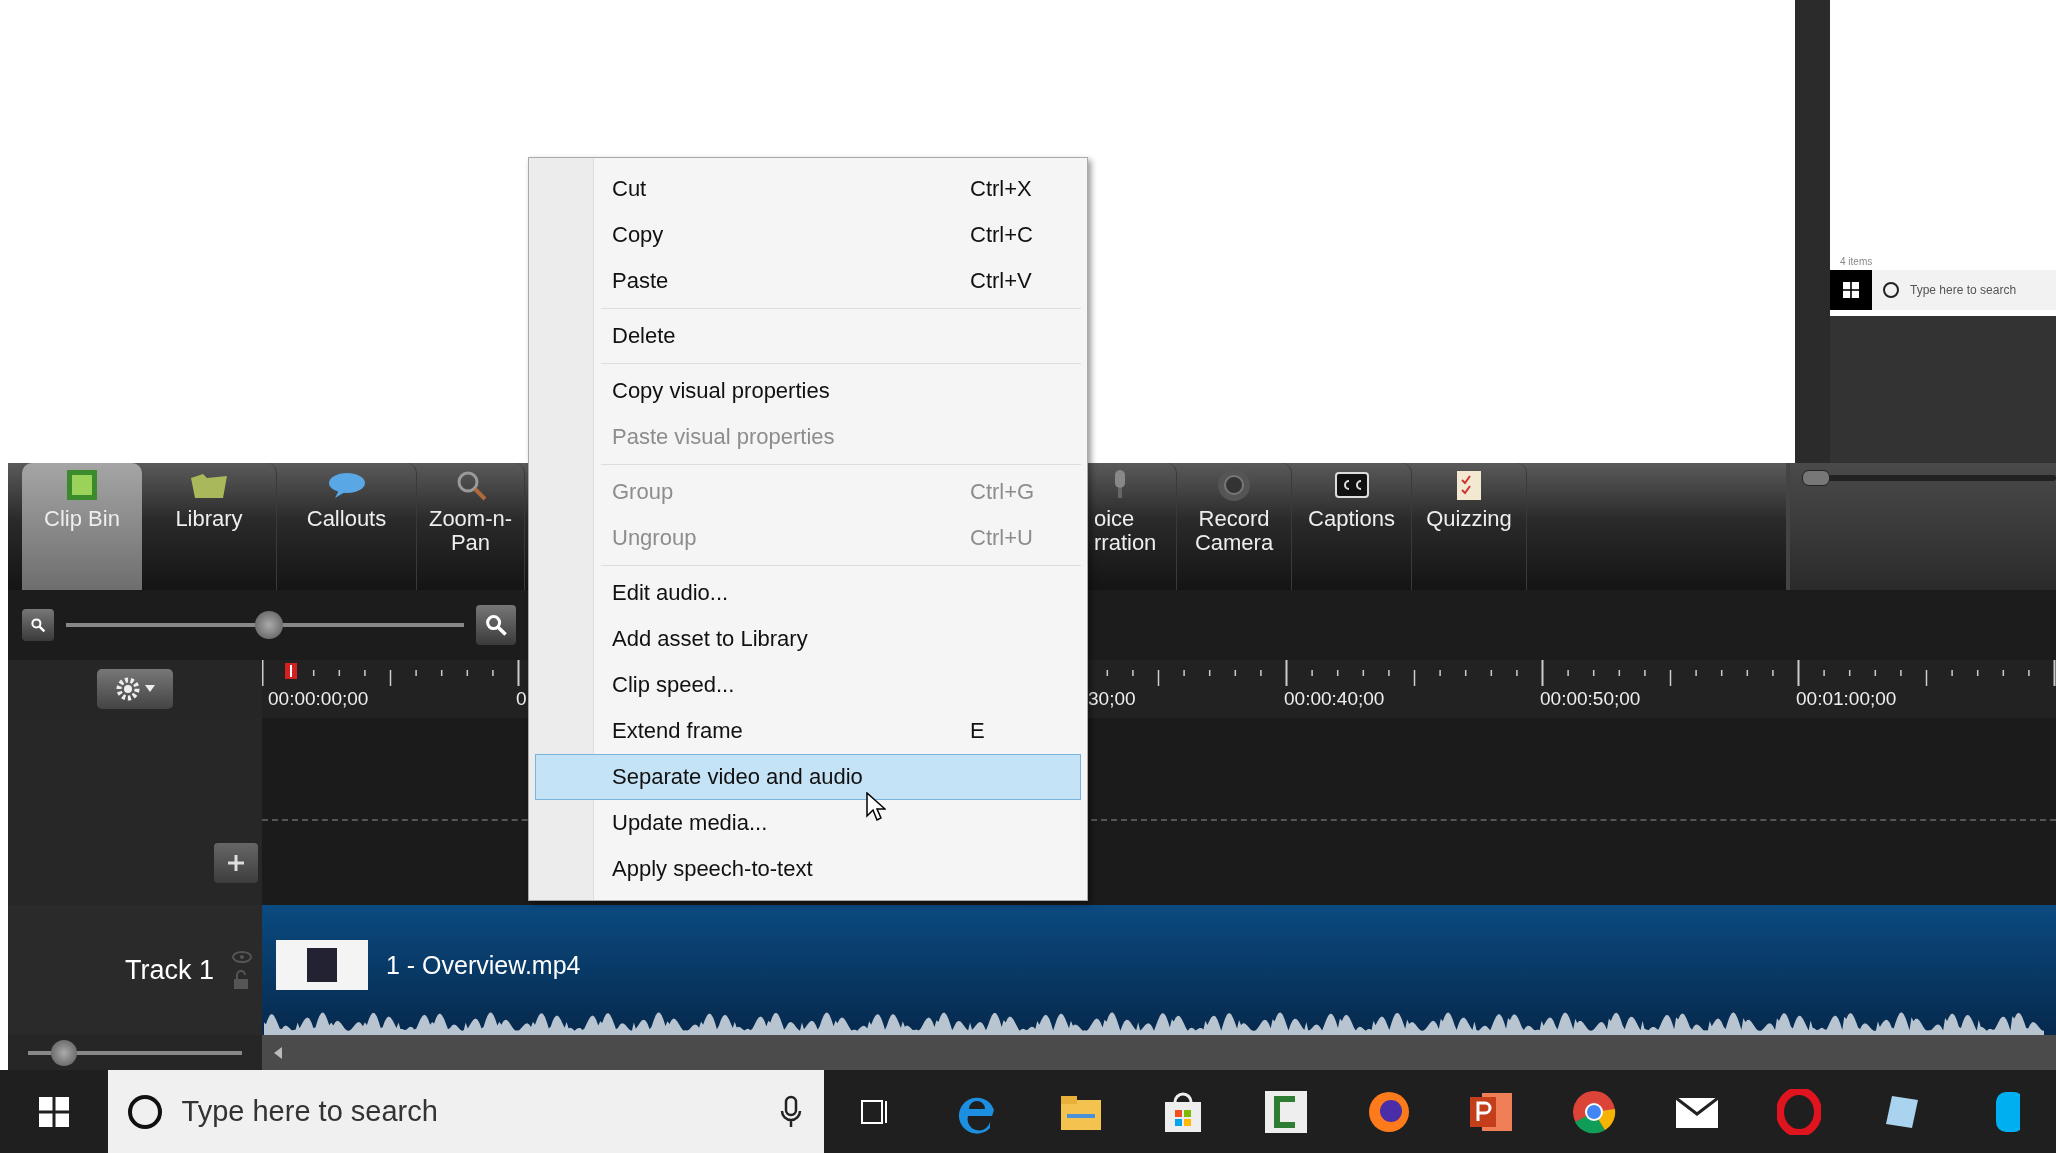 The image size is (2056, 1153). Describe the element at coordinates (738, 777) in the screenshot. I see `menu-item-label: Separate video and audio` at that location.